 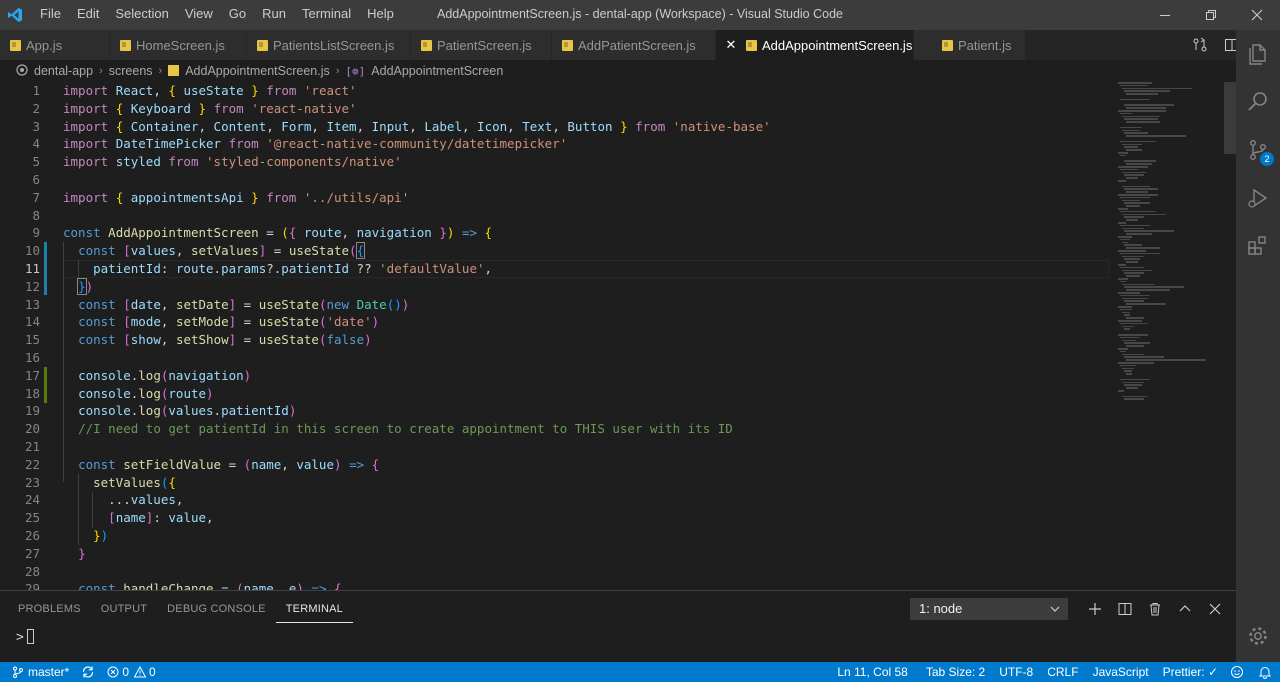 What do you see at coordinates (1211, 15) in the screenshot?
I see `restore-button` at bounding box center [1211, 15].